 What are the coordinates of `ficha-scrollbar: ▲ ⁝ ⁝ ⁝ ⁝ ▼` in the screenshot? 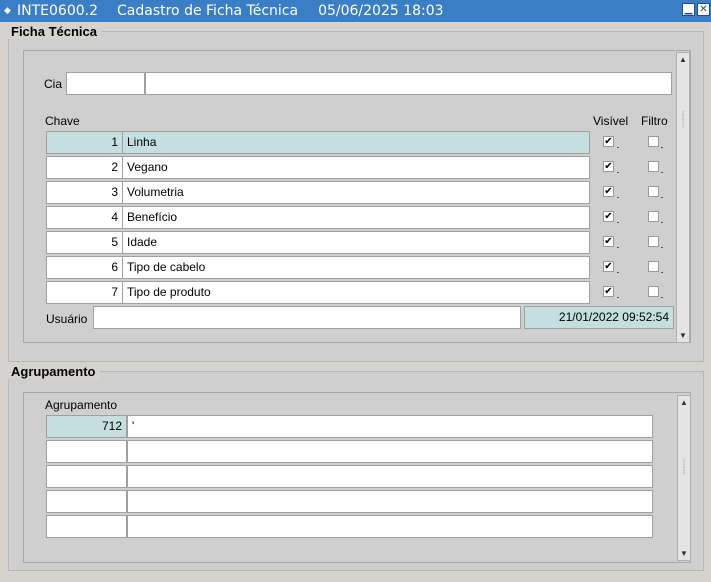 It's located at (683, 197).